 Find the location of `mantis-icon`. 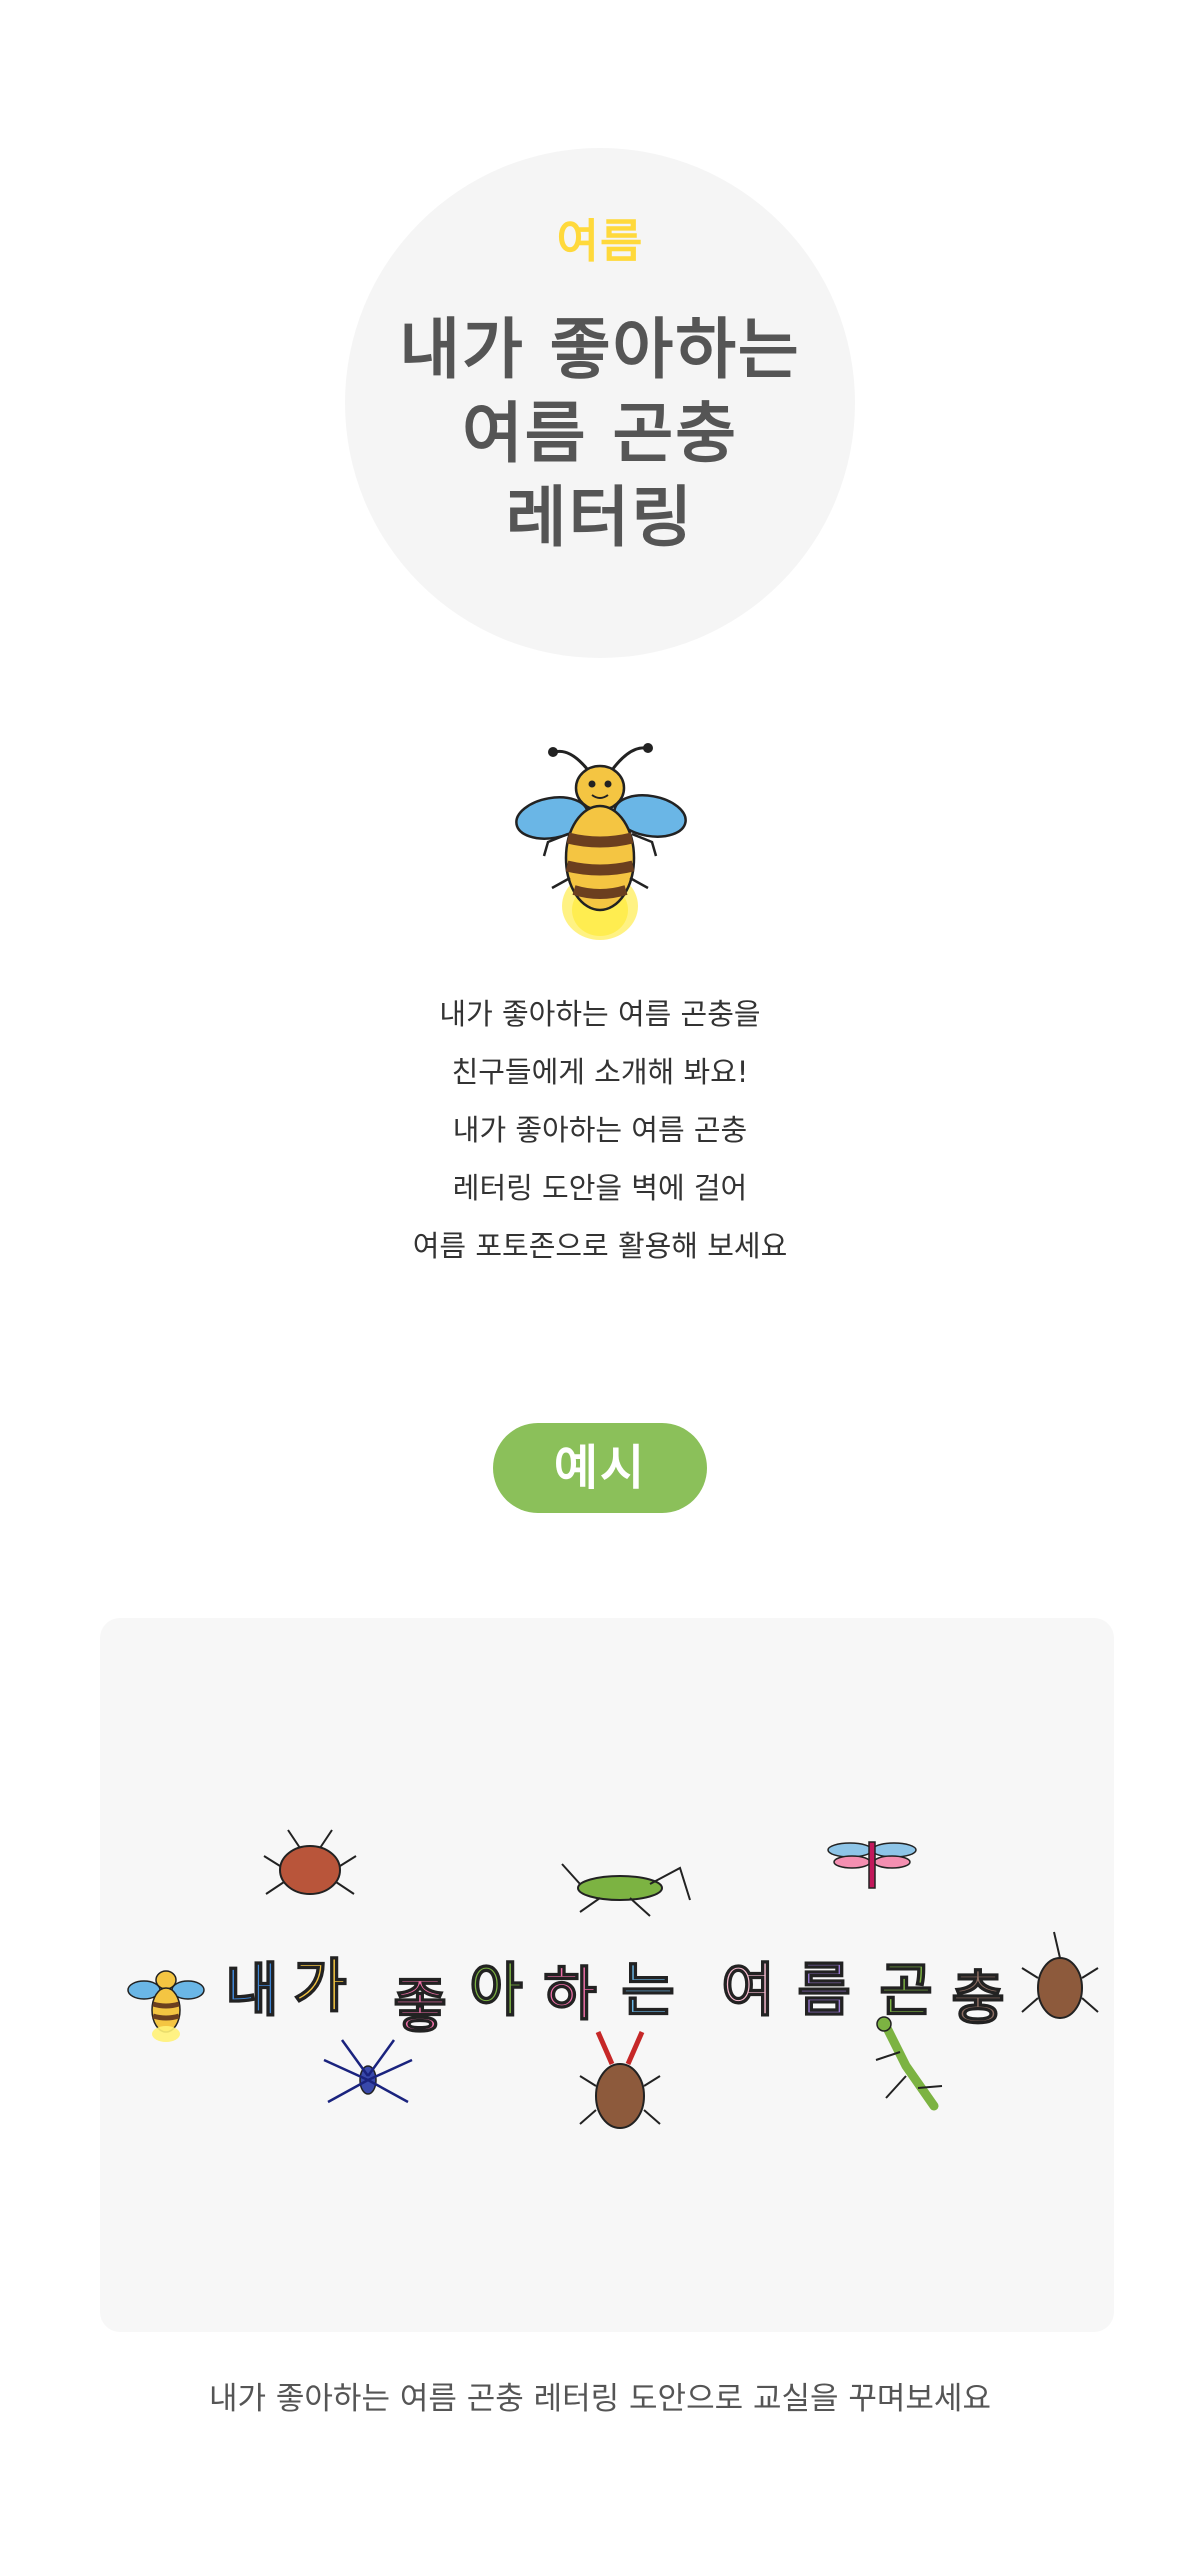

mantis-icon is located at coordinates (909, 2063).